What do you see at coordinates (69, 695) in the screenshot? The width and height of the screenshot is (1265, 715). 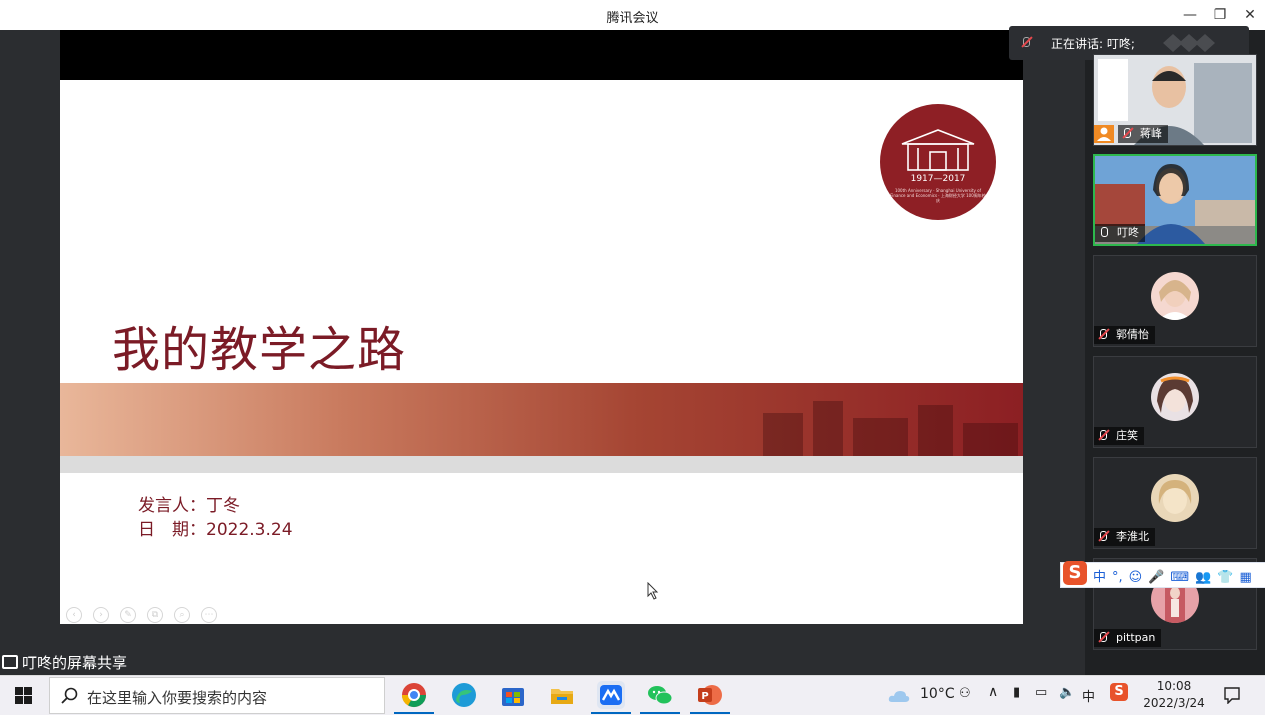 I see `search-icon` at bounding box center [69, 695].